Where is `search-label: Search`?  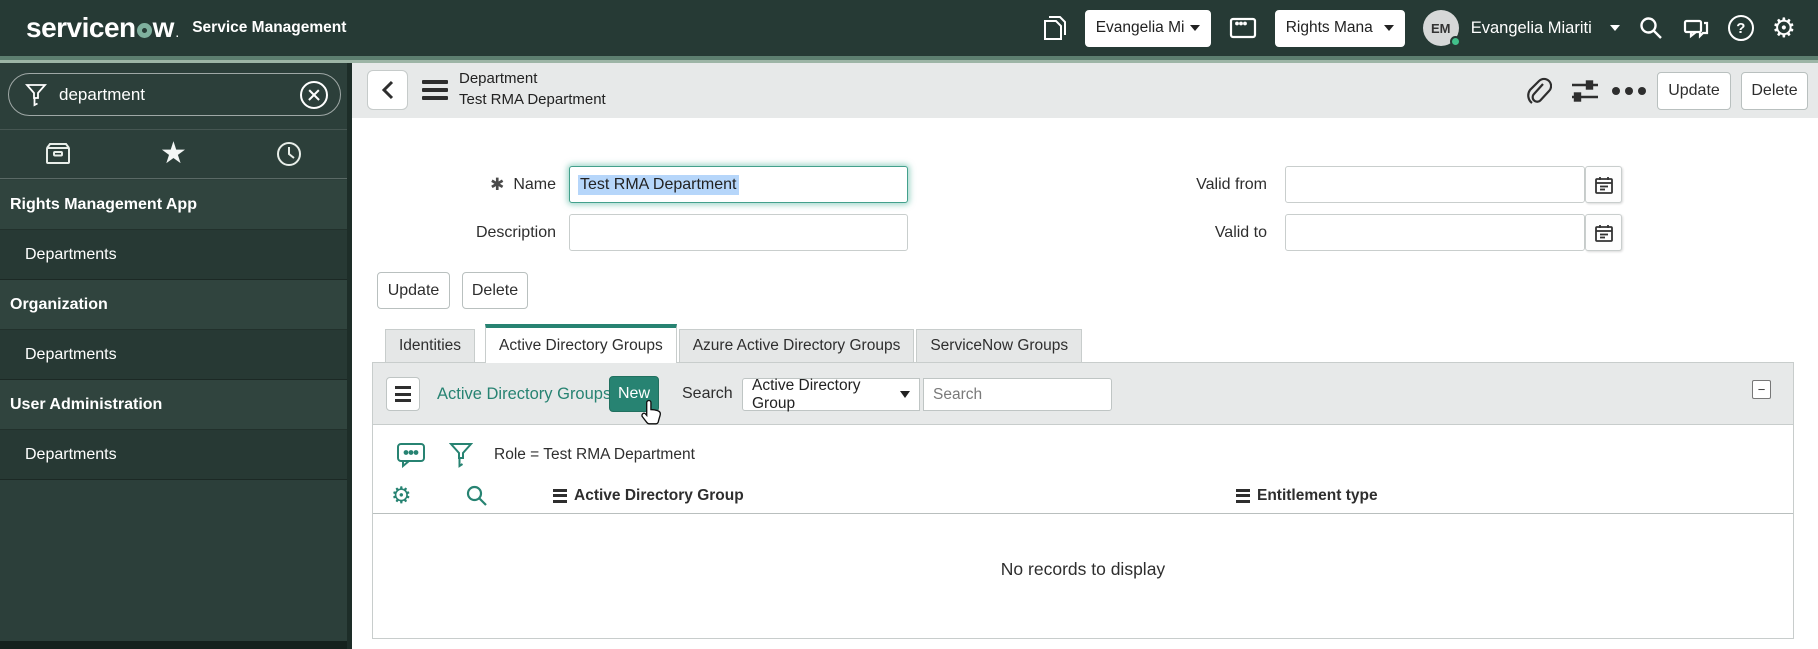 search-label: Search is located at coordinates (707, 393).